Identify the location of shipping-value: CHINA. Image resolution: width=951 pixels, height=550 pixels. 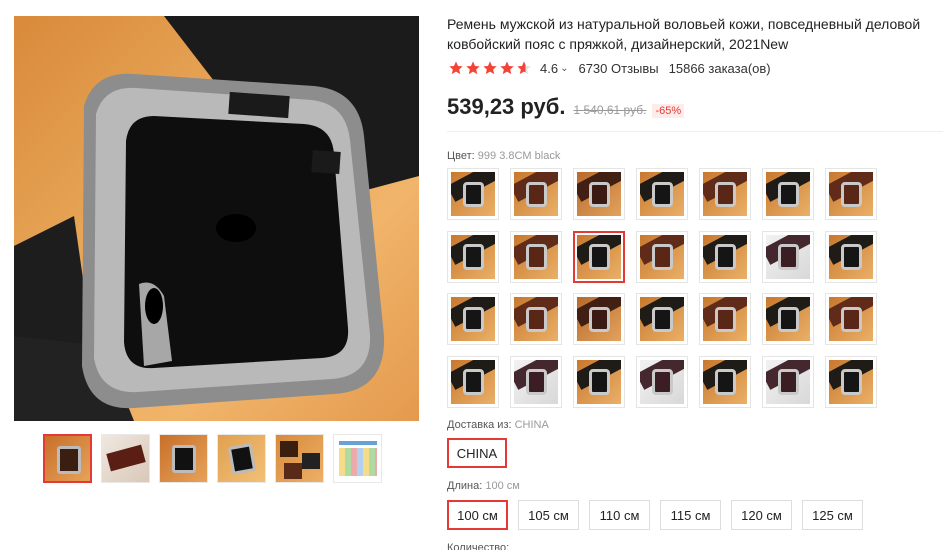
(531, 425).